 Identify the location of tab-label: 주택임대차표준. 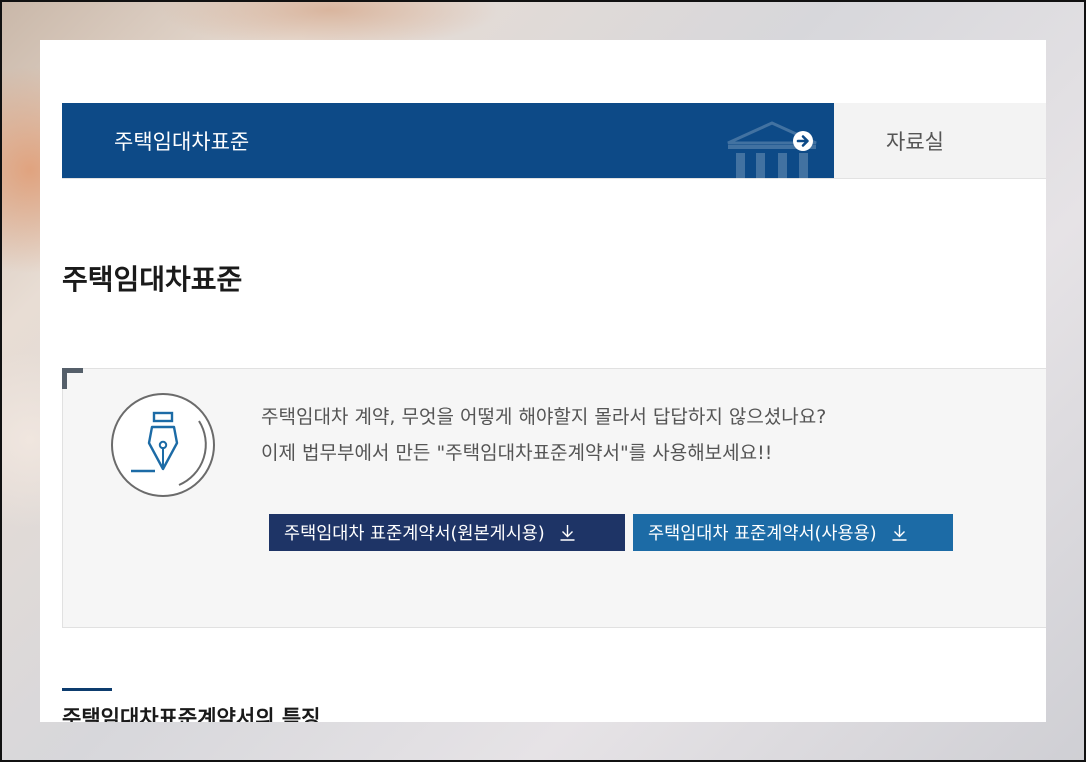
(182, 141).